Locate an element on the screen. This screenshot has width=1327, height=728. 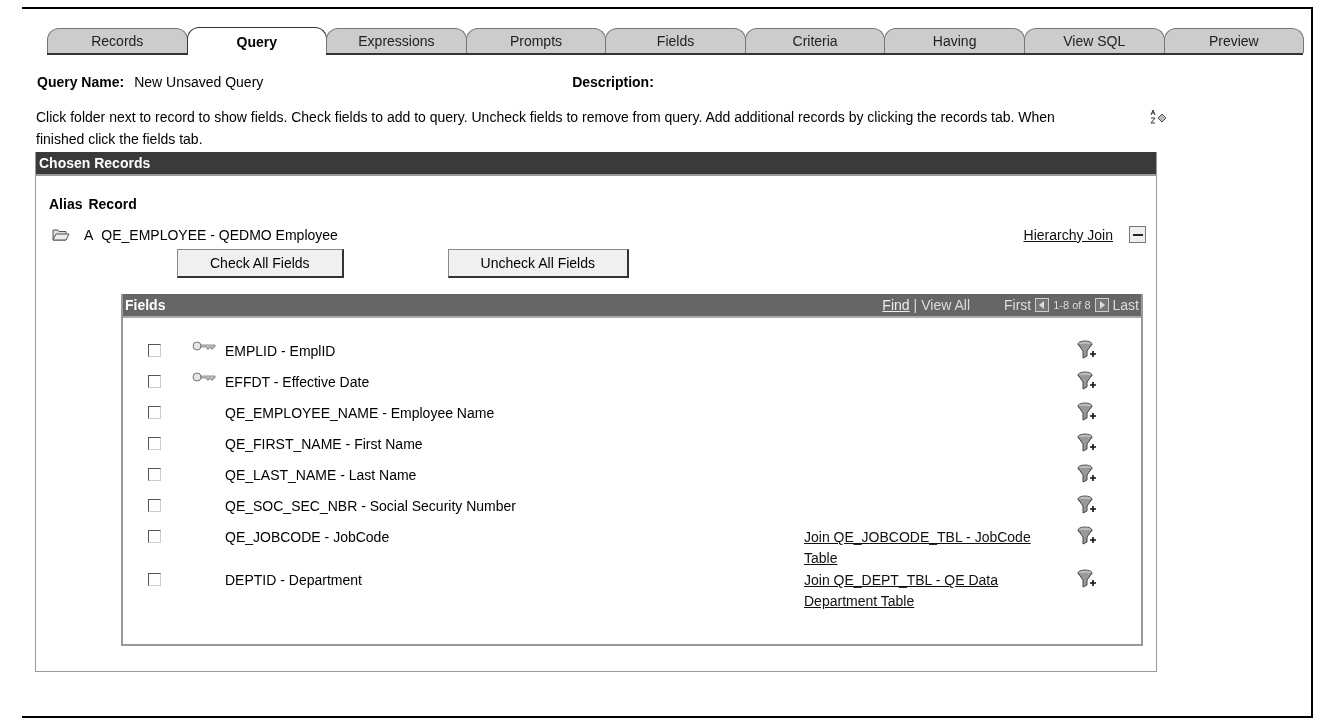
join-link: Join QE_DEPT_TBL - QE Data Department Table is located at coordinates (919, 591).